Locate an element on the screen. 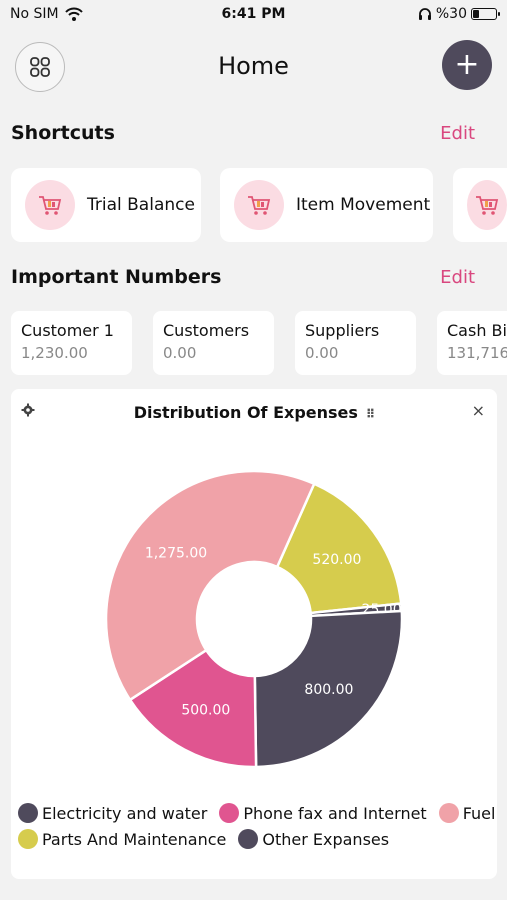 The image size is (507, 900). donut-slice-label: 800.00 is located at coordinates (328, 690).